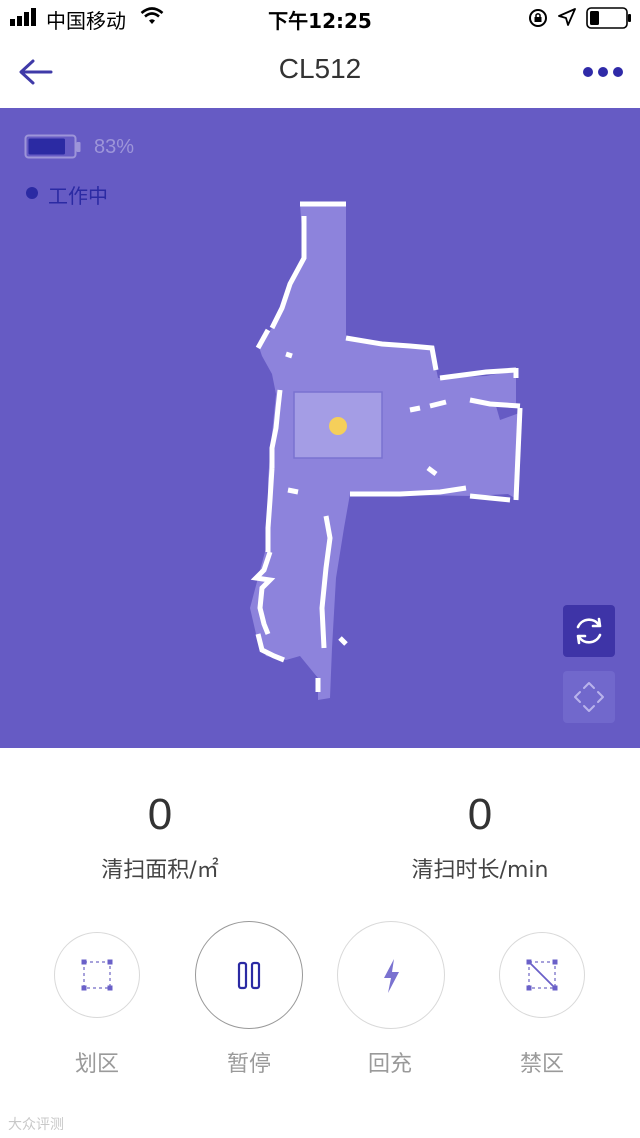 This screenshot has height=1138, width=640. Describe the element at coordinates (320, 18) in the screenshot. I see `status-bar: 中国移动 下午12:25` at that location.